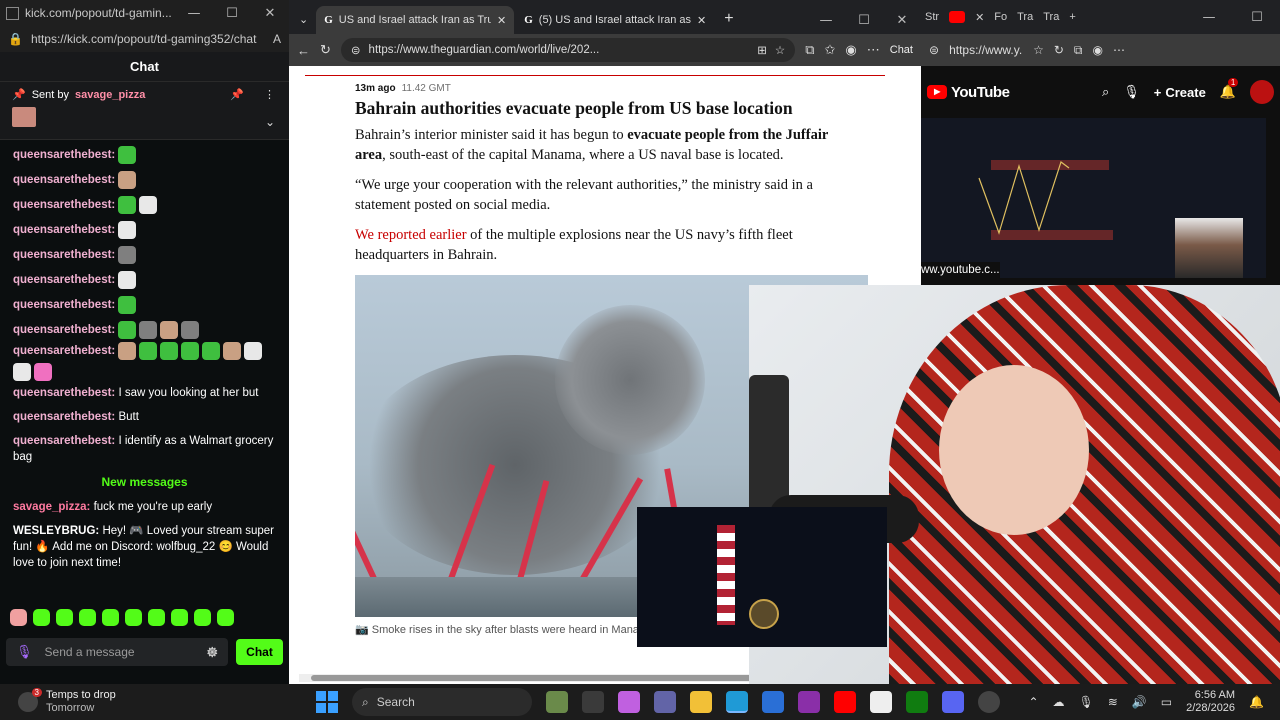  Describe the element at coordinates (150, 701) in the screenshot. I see `weather-widget: 3 Temps to drop Tomorrow` at that location.